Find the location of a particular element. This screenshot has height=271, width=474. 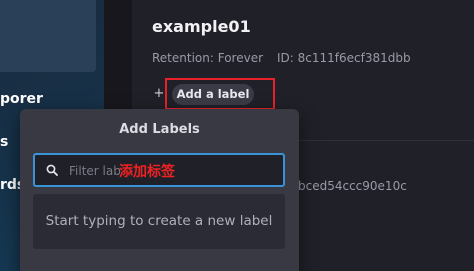

retention-text: Retention: Forever is located at coordinates (208, 58).